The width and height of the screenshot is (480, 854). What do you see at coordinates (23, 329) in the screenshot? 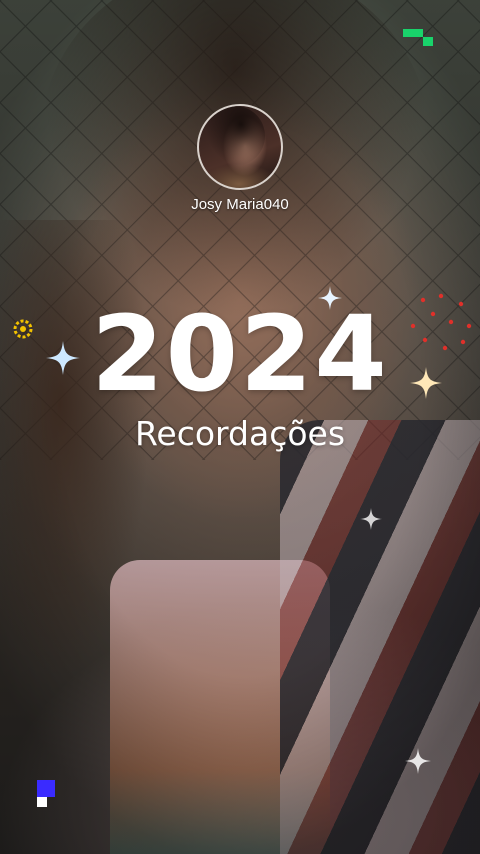
I see `ring-icon` at bounding box center [23, 329].